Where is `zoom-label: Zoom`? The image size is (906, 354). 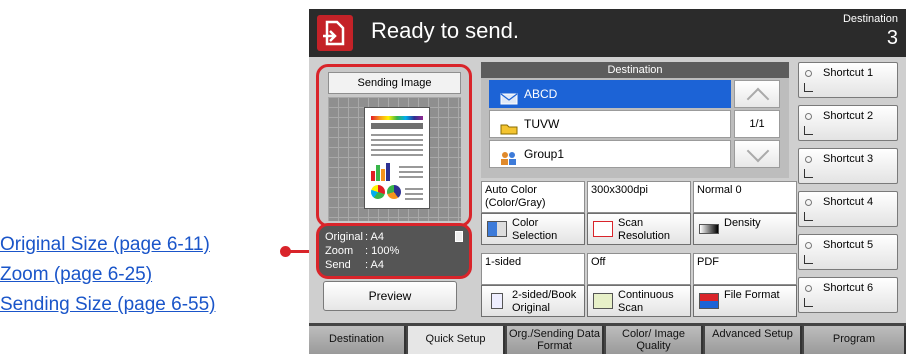
zoom-label: Zoom is located at coordinates (339, 251).